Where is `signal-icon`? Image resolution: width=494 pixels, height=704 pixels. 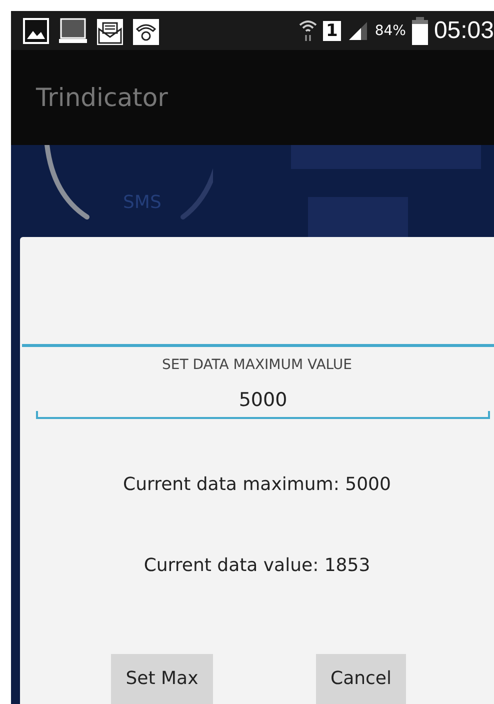
signal-icon is located at coordinates (357, 31).